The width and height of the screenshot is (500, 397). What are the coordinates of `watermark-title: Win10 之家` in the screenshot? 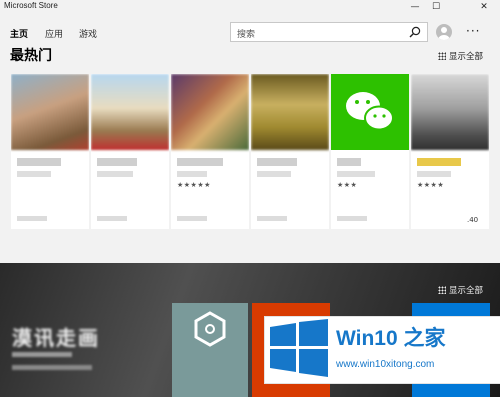 It's located at (391, 338).